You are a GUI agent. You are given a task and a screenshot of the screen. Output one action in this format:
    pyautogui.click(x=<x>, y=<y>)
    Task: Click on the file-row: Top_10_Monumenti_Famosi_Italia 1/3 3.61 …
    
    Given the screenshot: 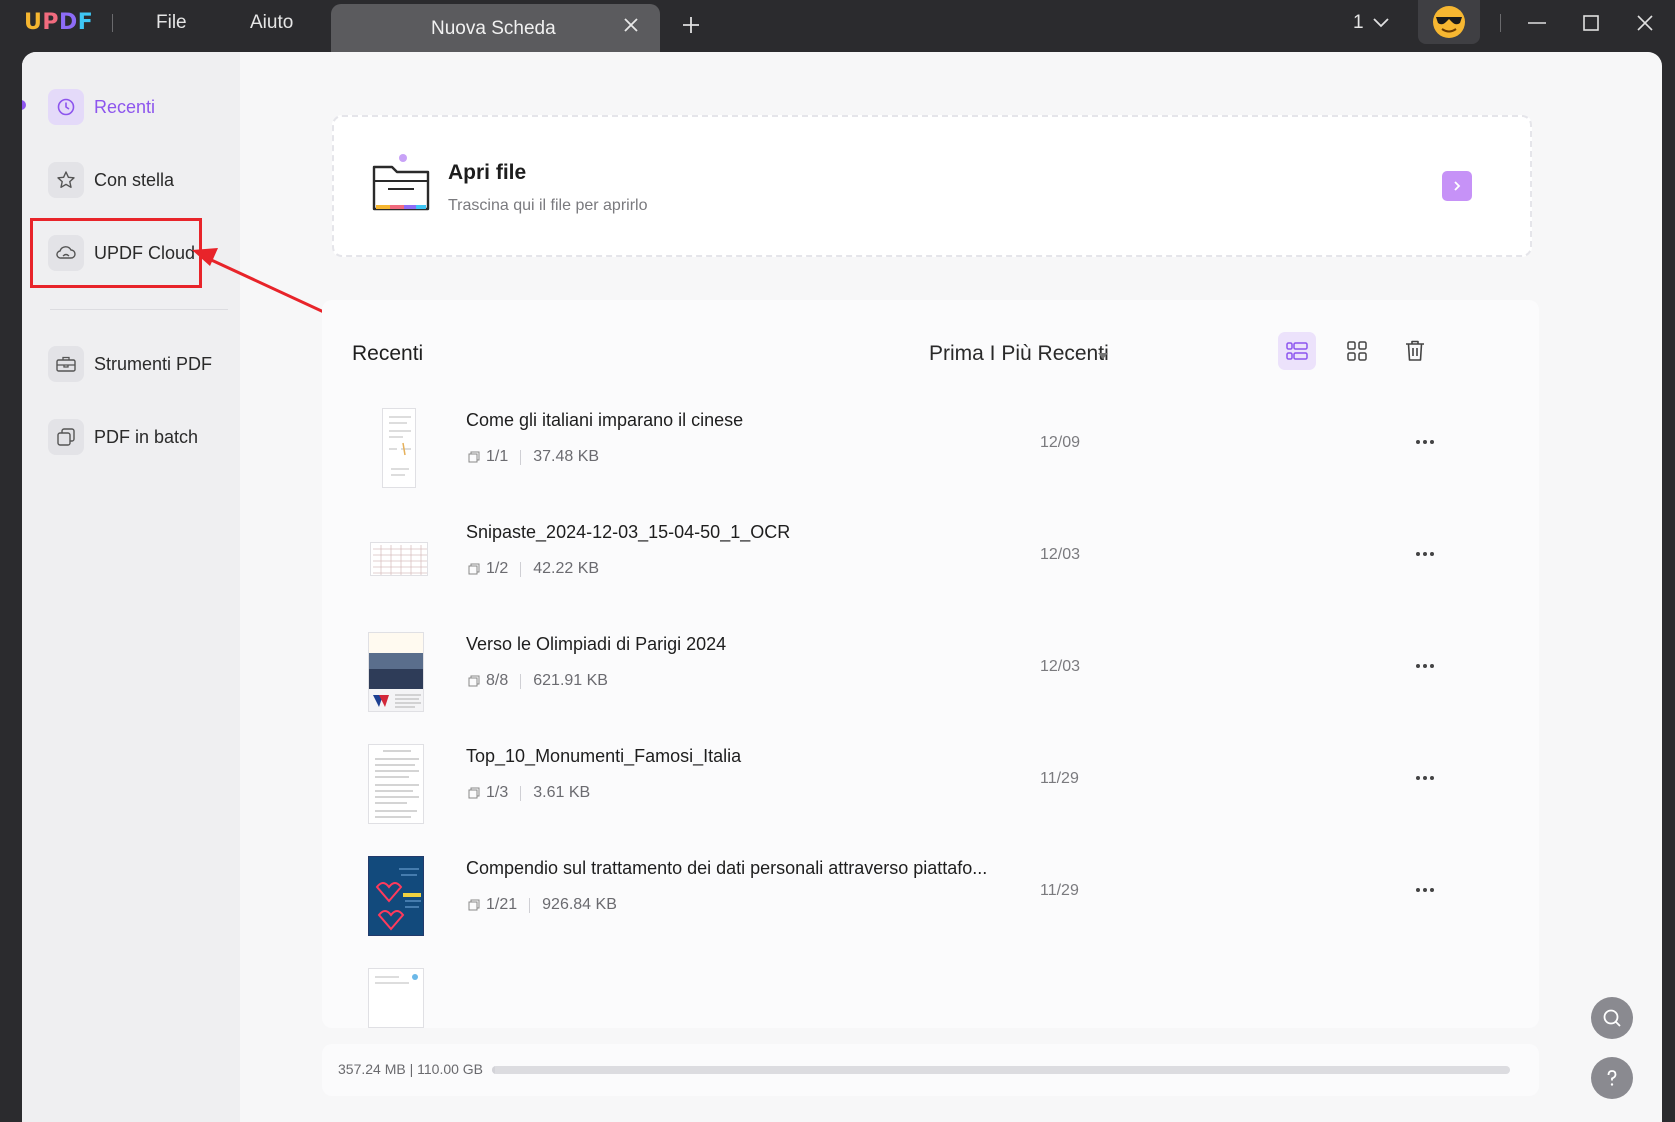 What is the action you would take?
    pyautogui.click(x=932, y=792)
    